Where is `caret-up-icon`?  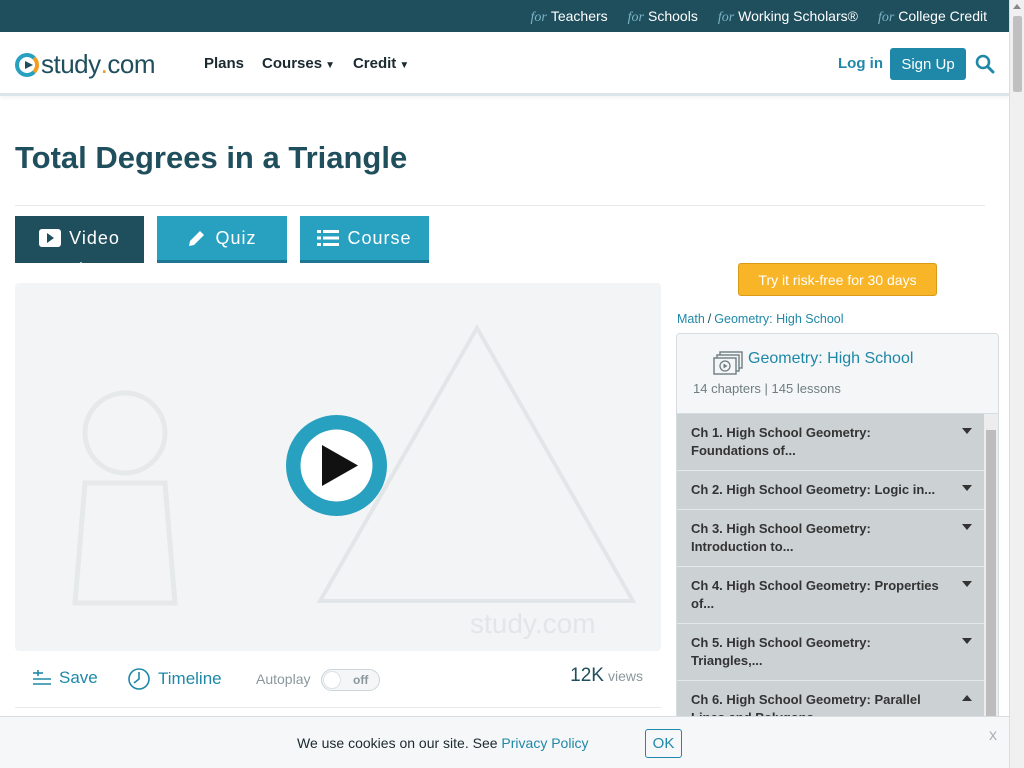 caret-up-icon is located at coordinates (967, 698).